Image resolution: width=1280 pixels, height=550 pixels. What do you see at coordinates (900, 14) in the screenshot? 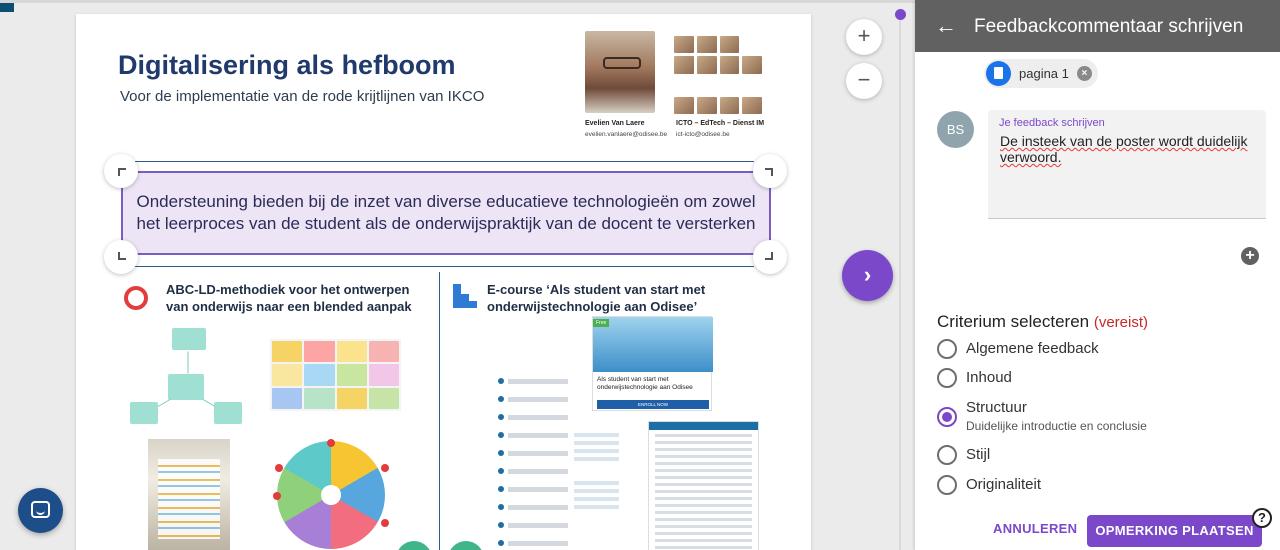
I see `page-scroll-thumb` at bounding box center [900, 14].